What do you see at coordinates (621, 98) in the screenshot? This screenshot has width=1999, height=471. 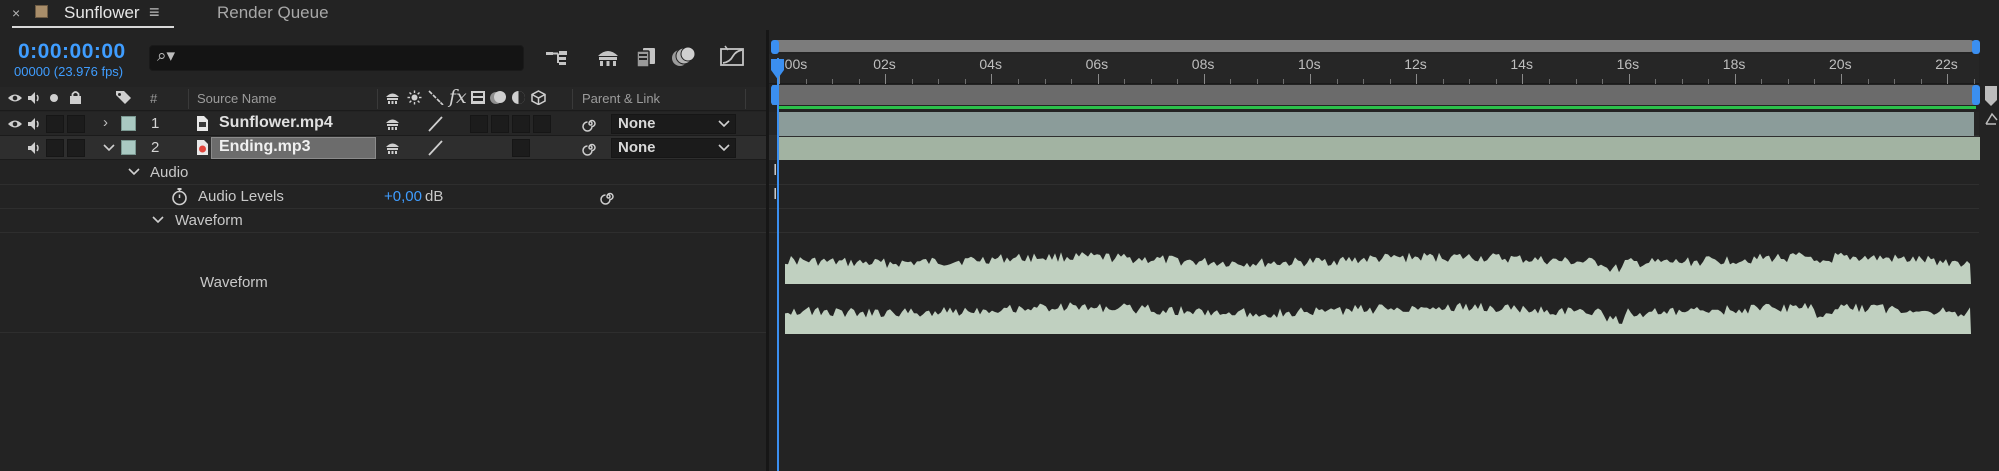 I see `parent-link-header: Parent & Link` at bounding box center [621, 98].